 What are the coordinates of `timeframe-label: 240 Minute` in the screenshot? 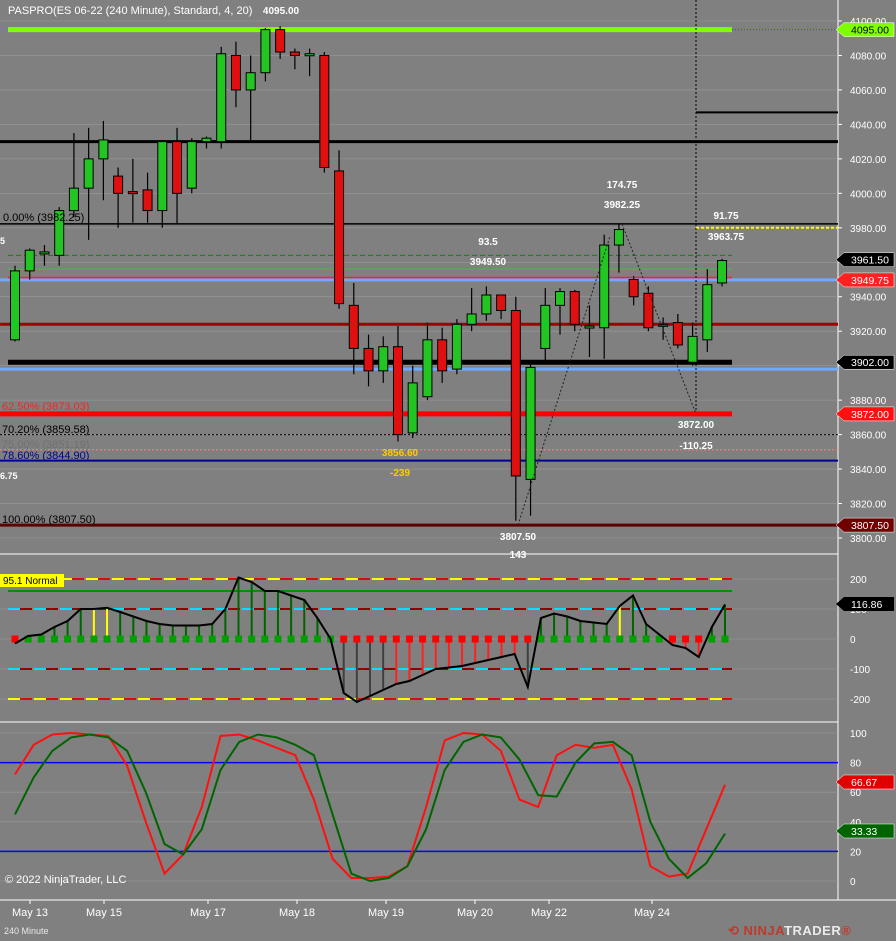 It's located at (26, 931).